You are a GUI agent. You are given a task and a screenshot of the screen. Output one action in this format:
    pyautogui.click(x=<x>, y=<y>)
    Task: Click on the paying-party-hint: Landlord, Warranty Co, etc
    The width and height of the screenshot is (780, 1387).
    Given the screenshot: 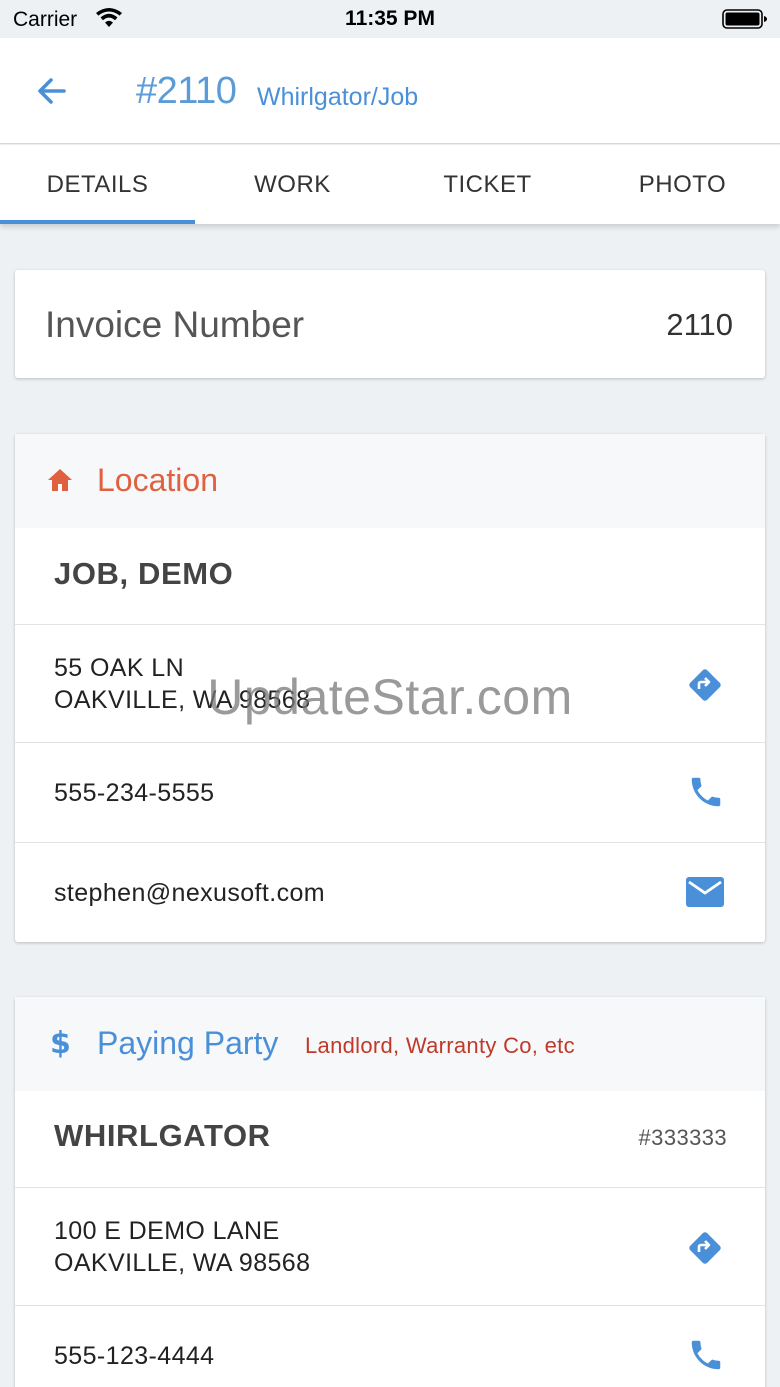 What is the action you would take?
    pyautogui.click(x=440, y=1045)
    